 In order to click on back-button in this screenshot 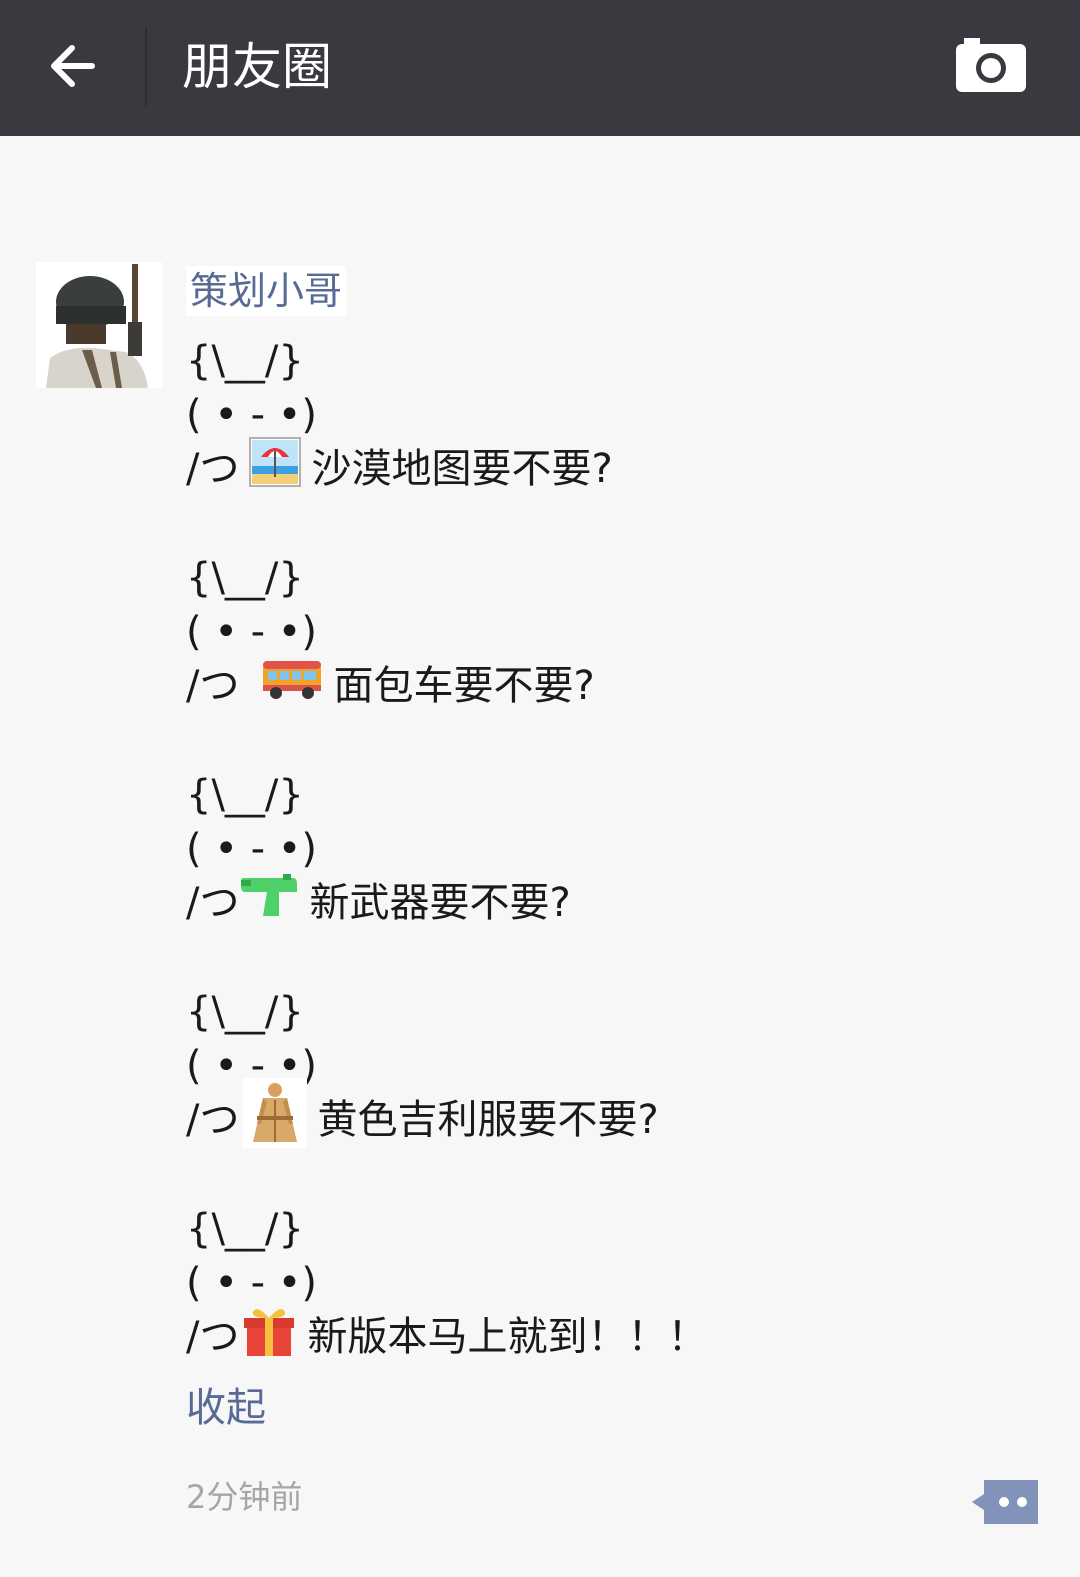, I will do `click(74, 68)`.